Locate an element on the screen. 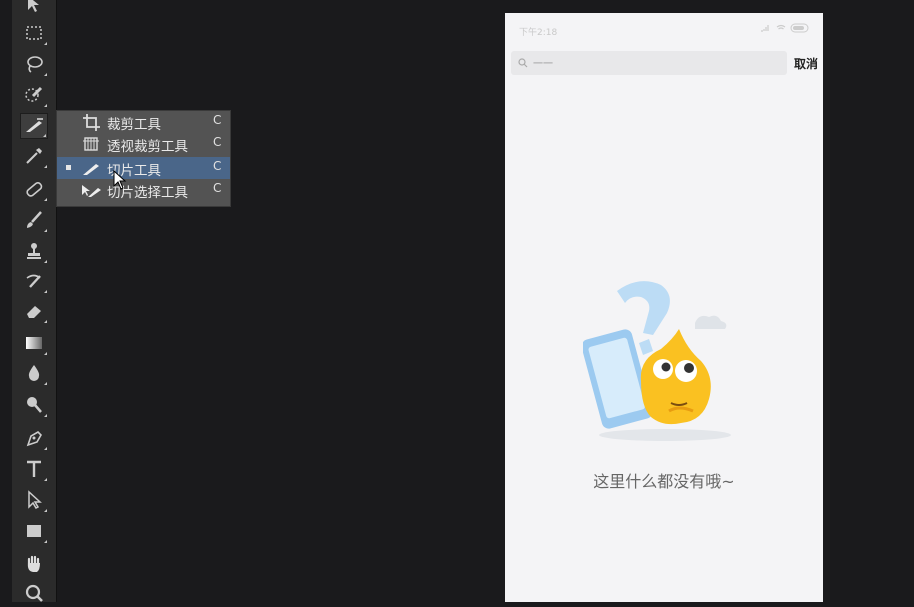 The image size is (914, 607). mouse-cursor-icon is located at coordinates (120, 180).